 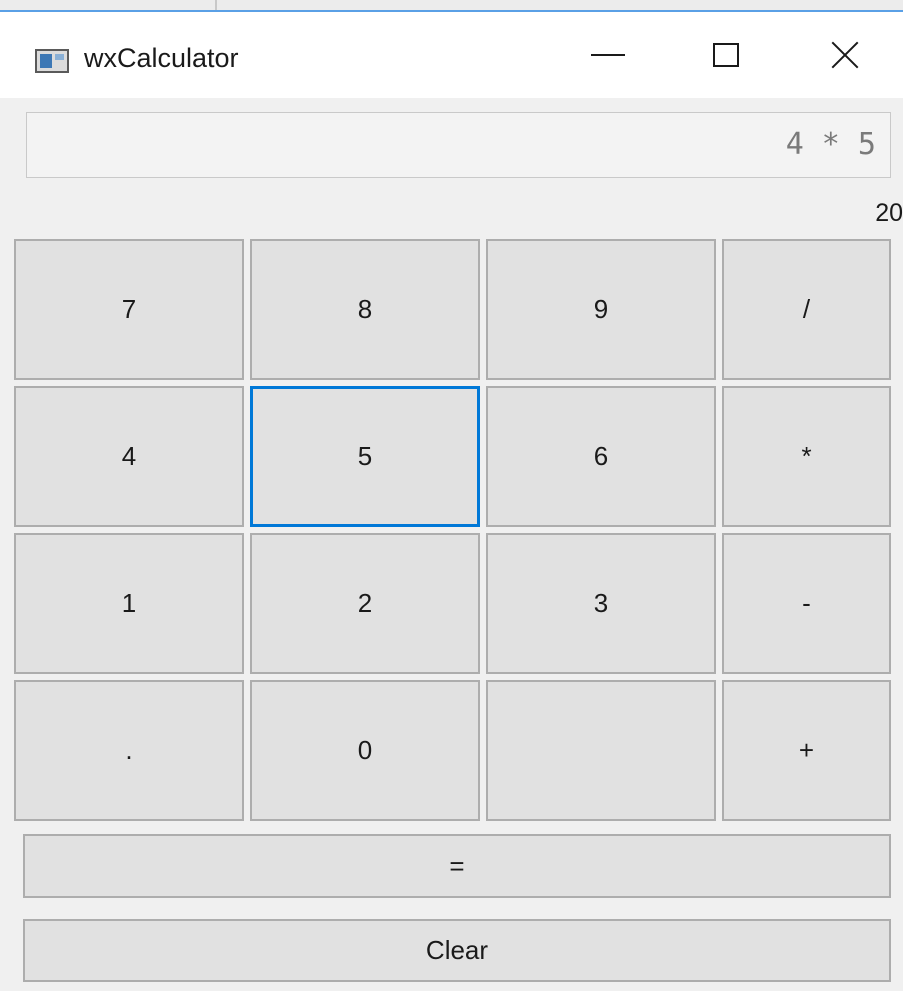 I want to click on window-title: wxCalculator, so click(x=161, y=58).